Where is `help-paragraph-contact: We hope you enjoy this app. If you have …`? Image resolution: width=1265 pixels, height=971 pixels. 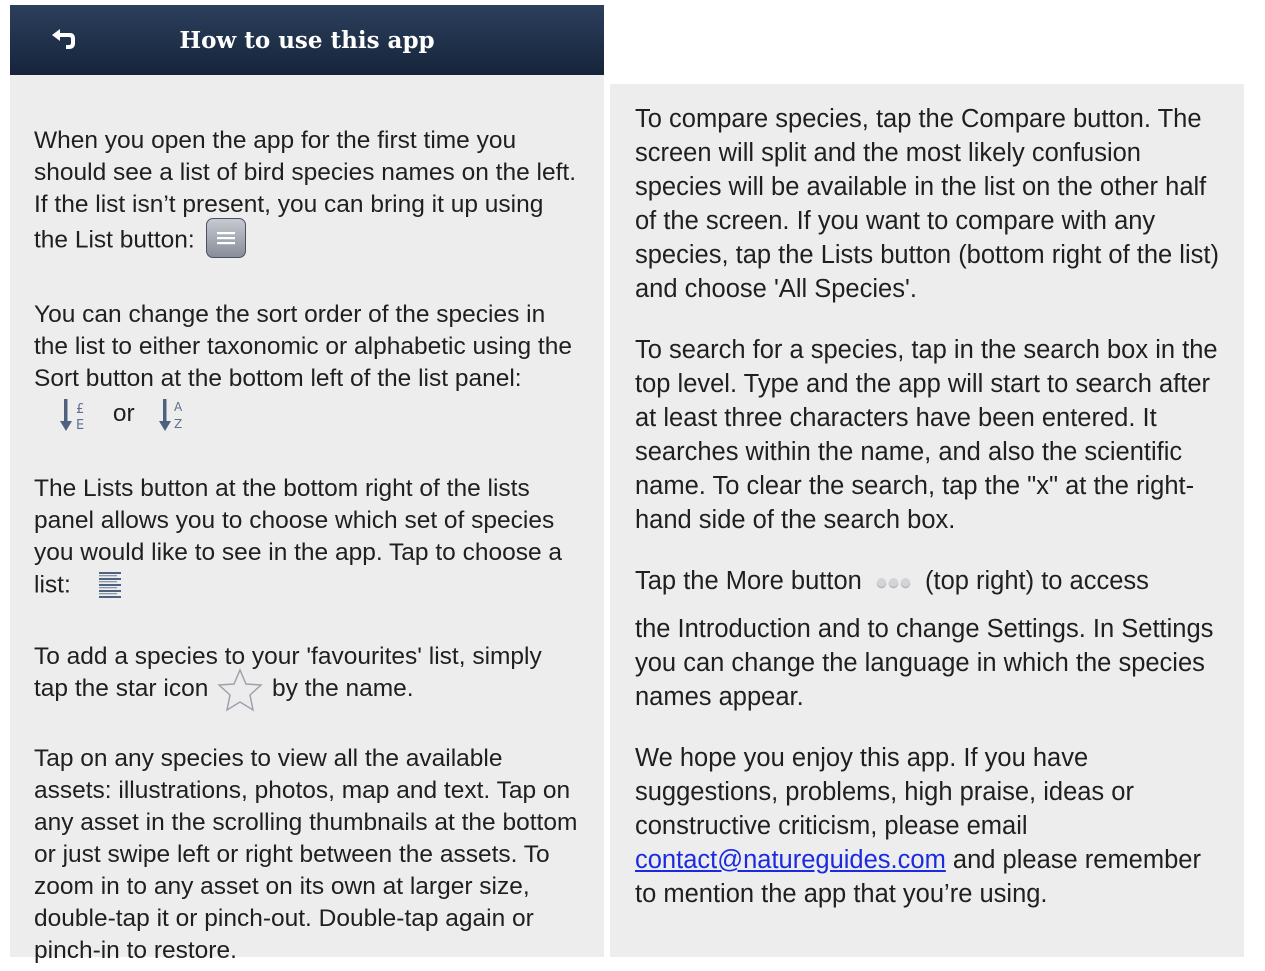 help-paragraph-contact: We hope you enjoy this app. If you have … is located at coordinates (927, 826).